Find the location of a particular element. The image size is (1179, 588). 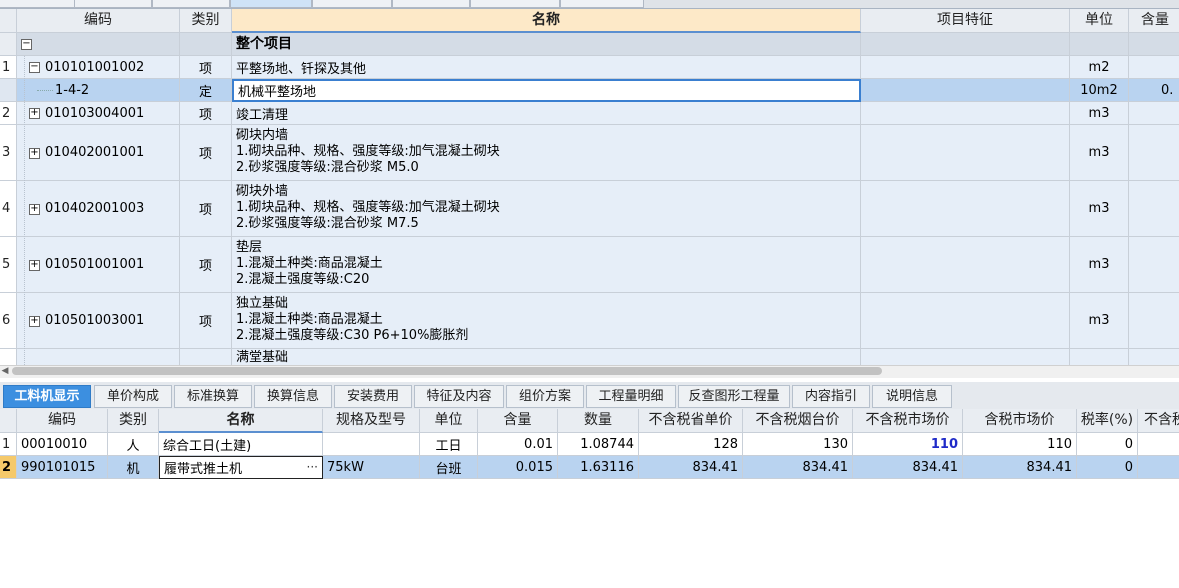

item-code is located at coordinates (98, 357).